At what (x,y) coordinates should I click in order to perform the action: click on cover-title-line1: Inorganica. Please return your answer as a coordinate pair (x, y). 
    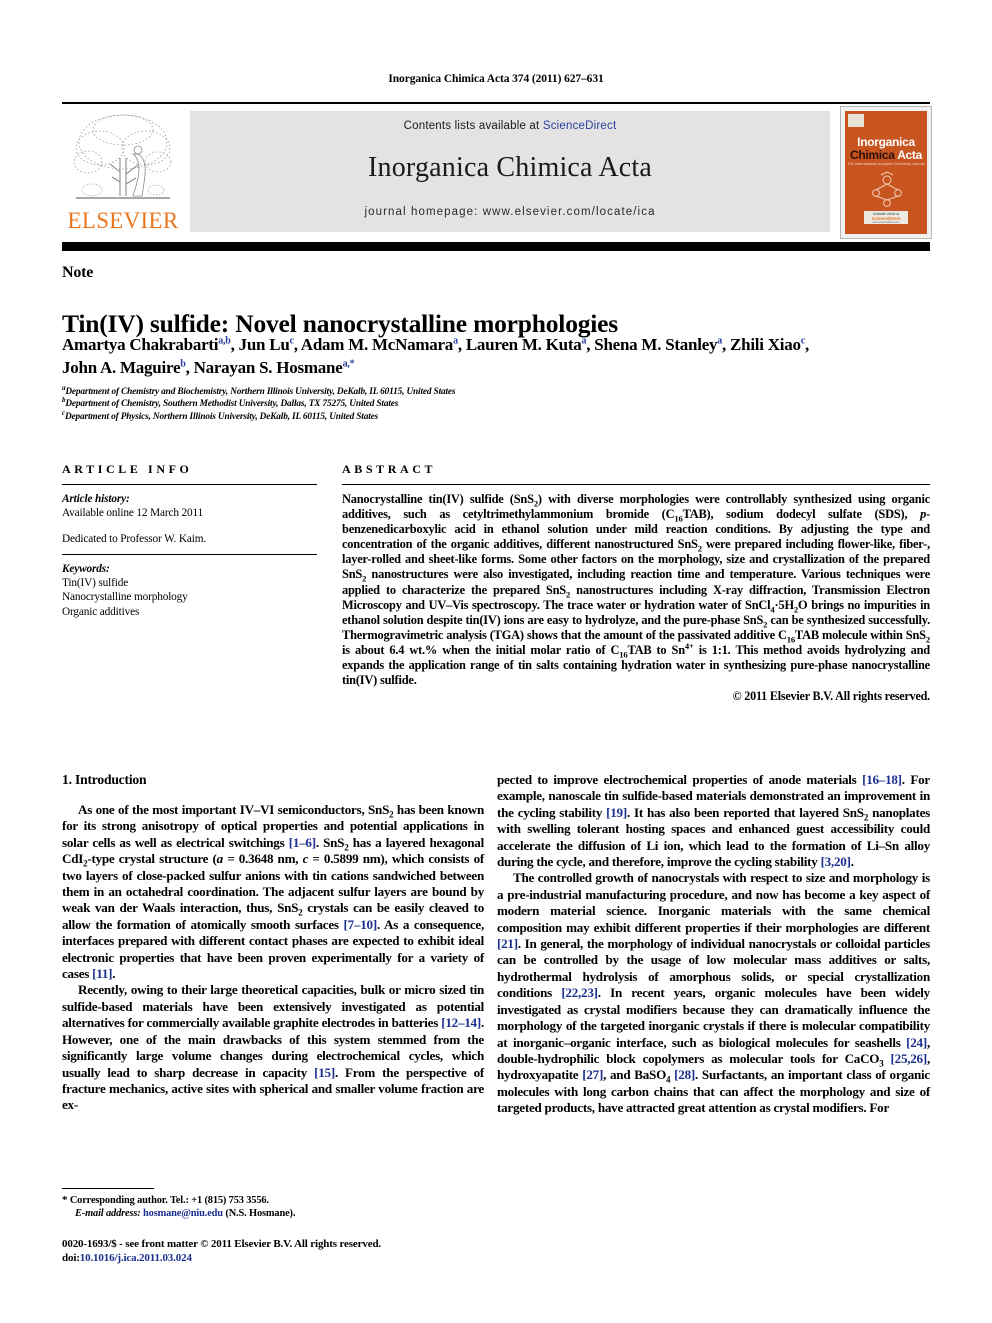
    Looking at the image, I should click on (886, 142).